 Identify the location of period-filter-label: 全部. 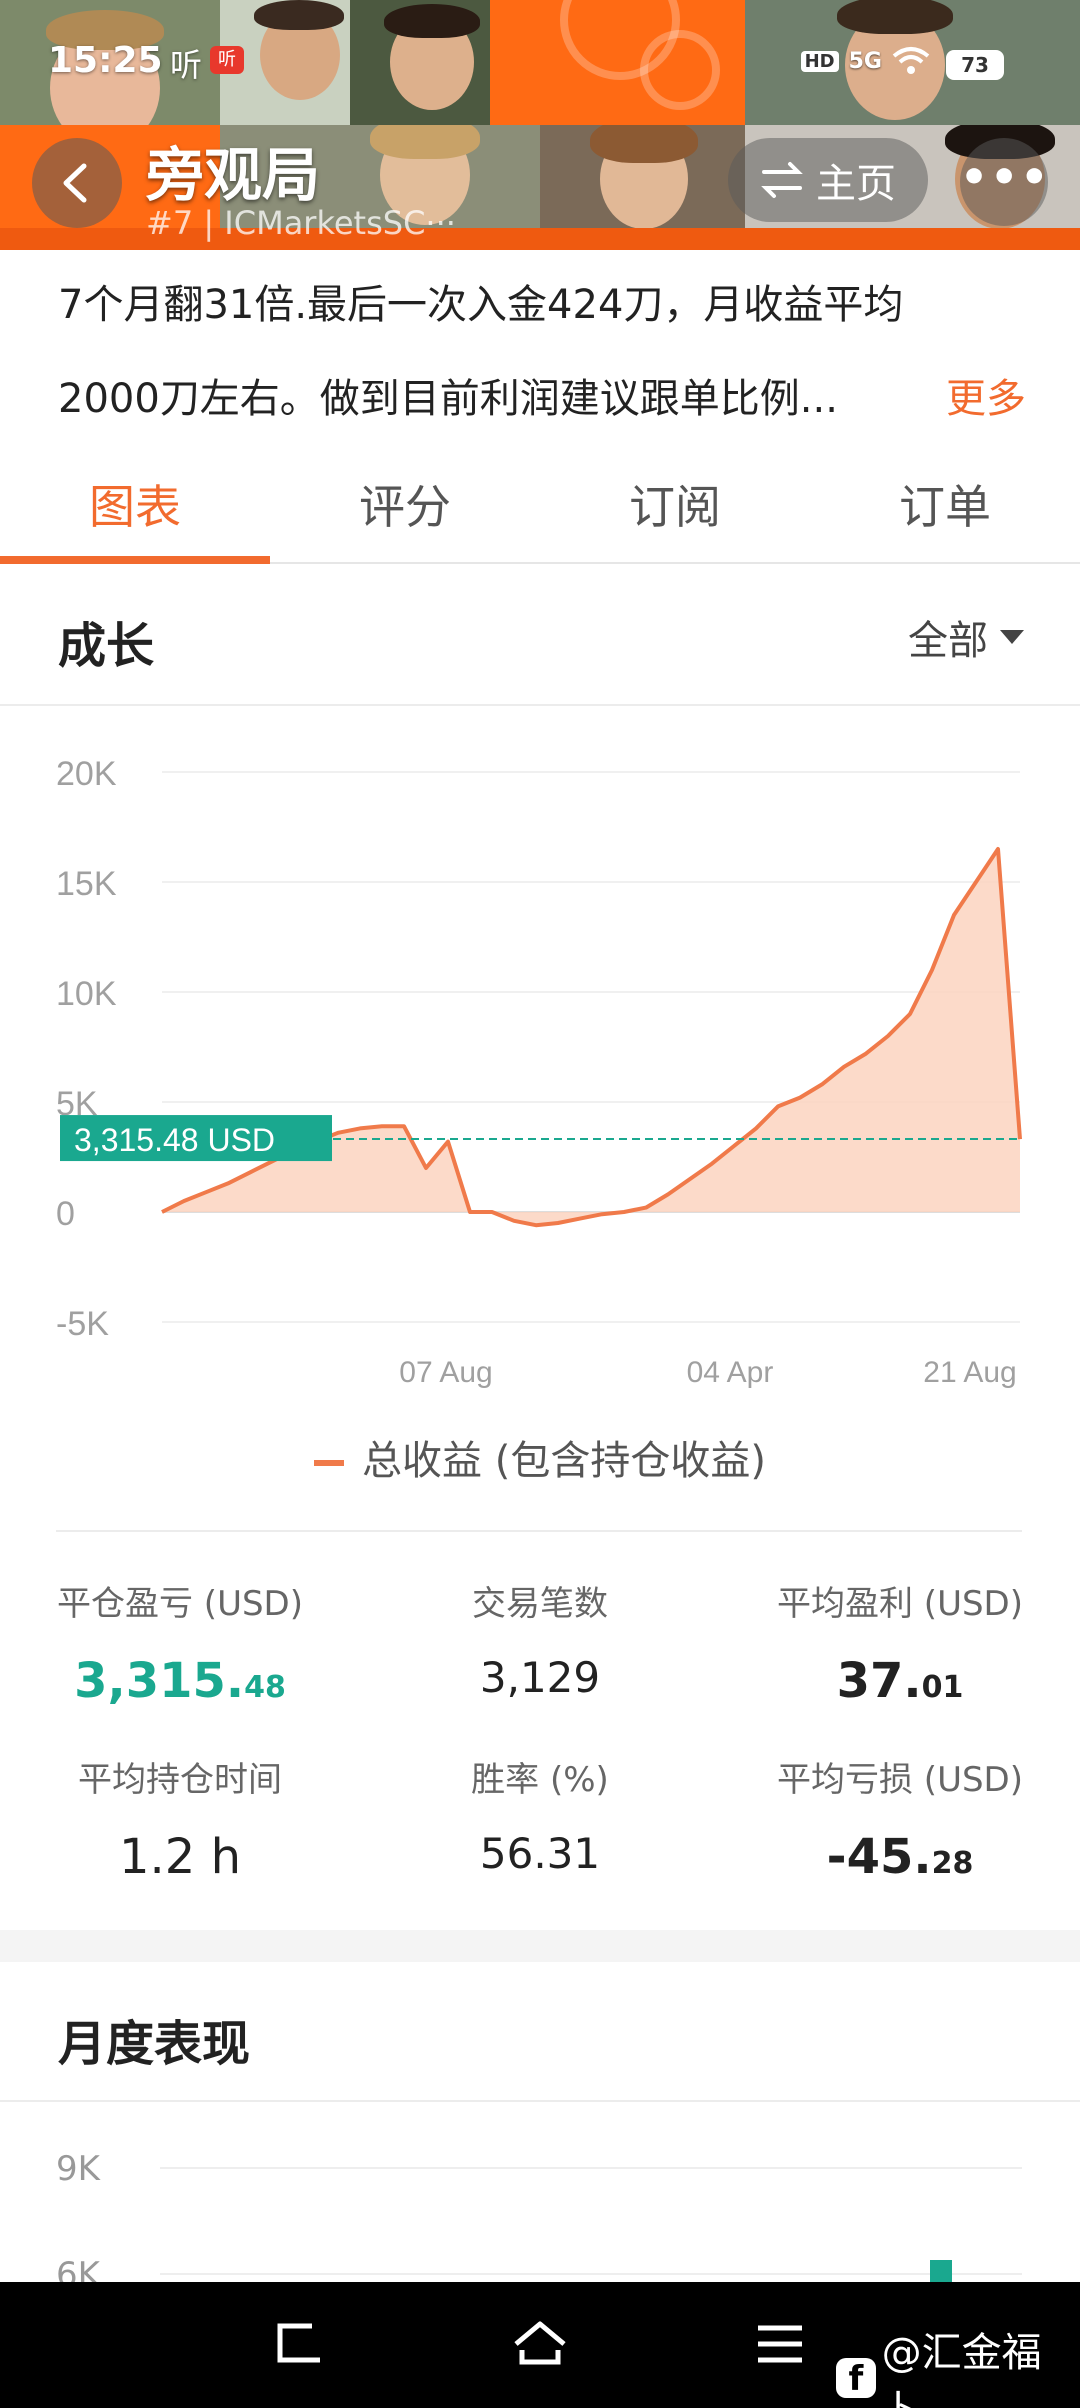
(948, 641).